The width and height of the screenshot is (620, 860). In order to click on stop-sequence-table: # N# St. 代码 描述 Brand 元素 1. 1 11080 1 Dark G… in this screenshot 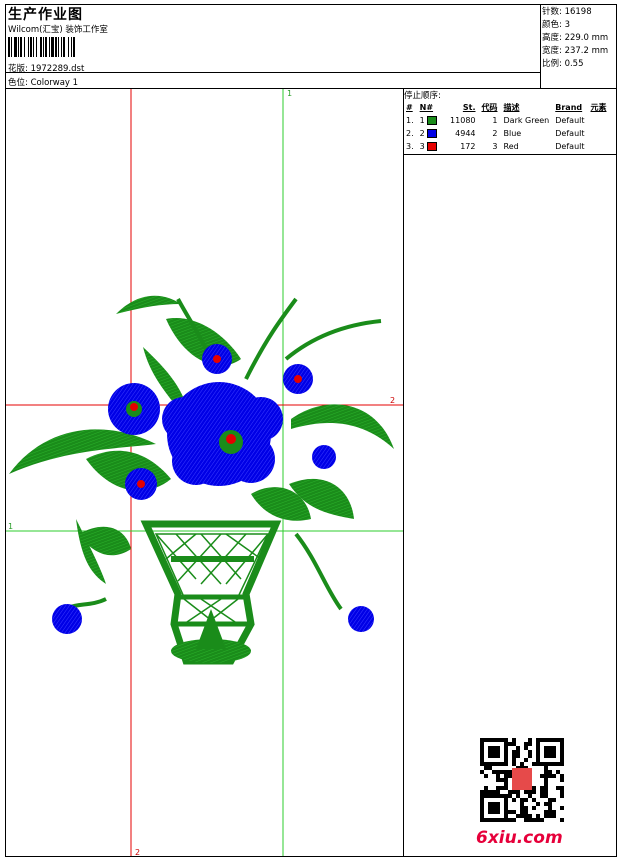, I will do `click(506, 127)`.